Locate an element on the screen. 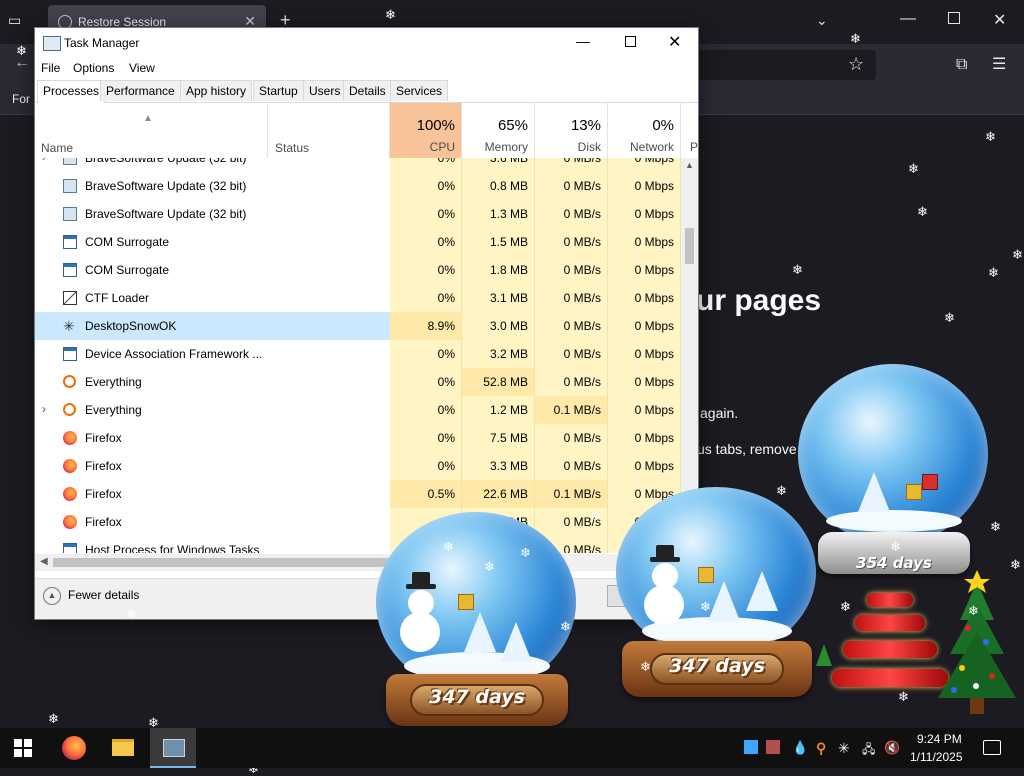  snowy-tree-icon is located at coordinates (516, 642).